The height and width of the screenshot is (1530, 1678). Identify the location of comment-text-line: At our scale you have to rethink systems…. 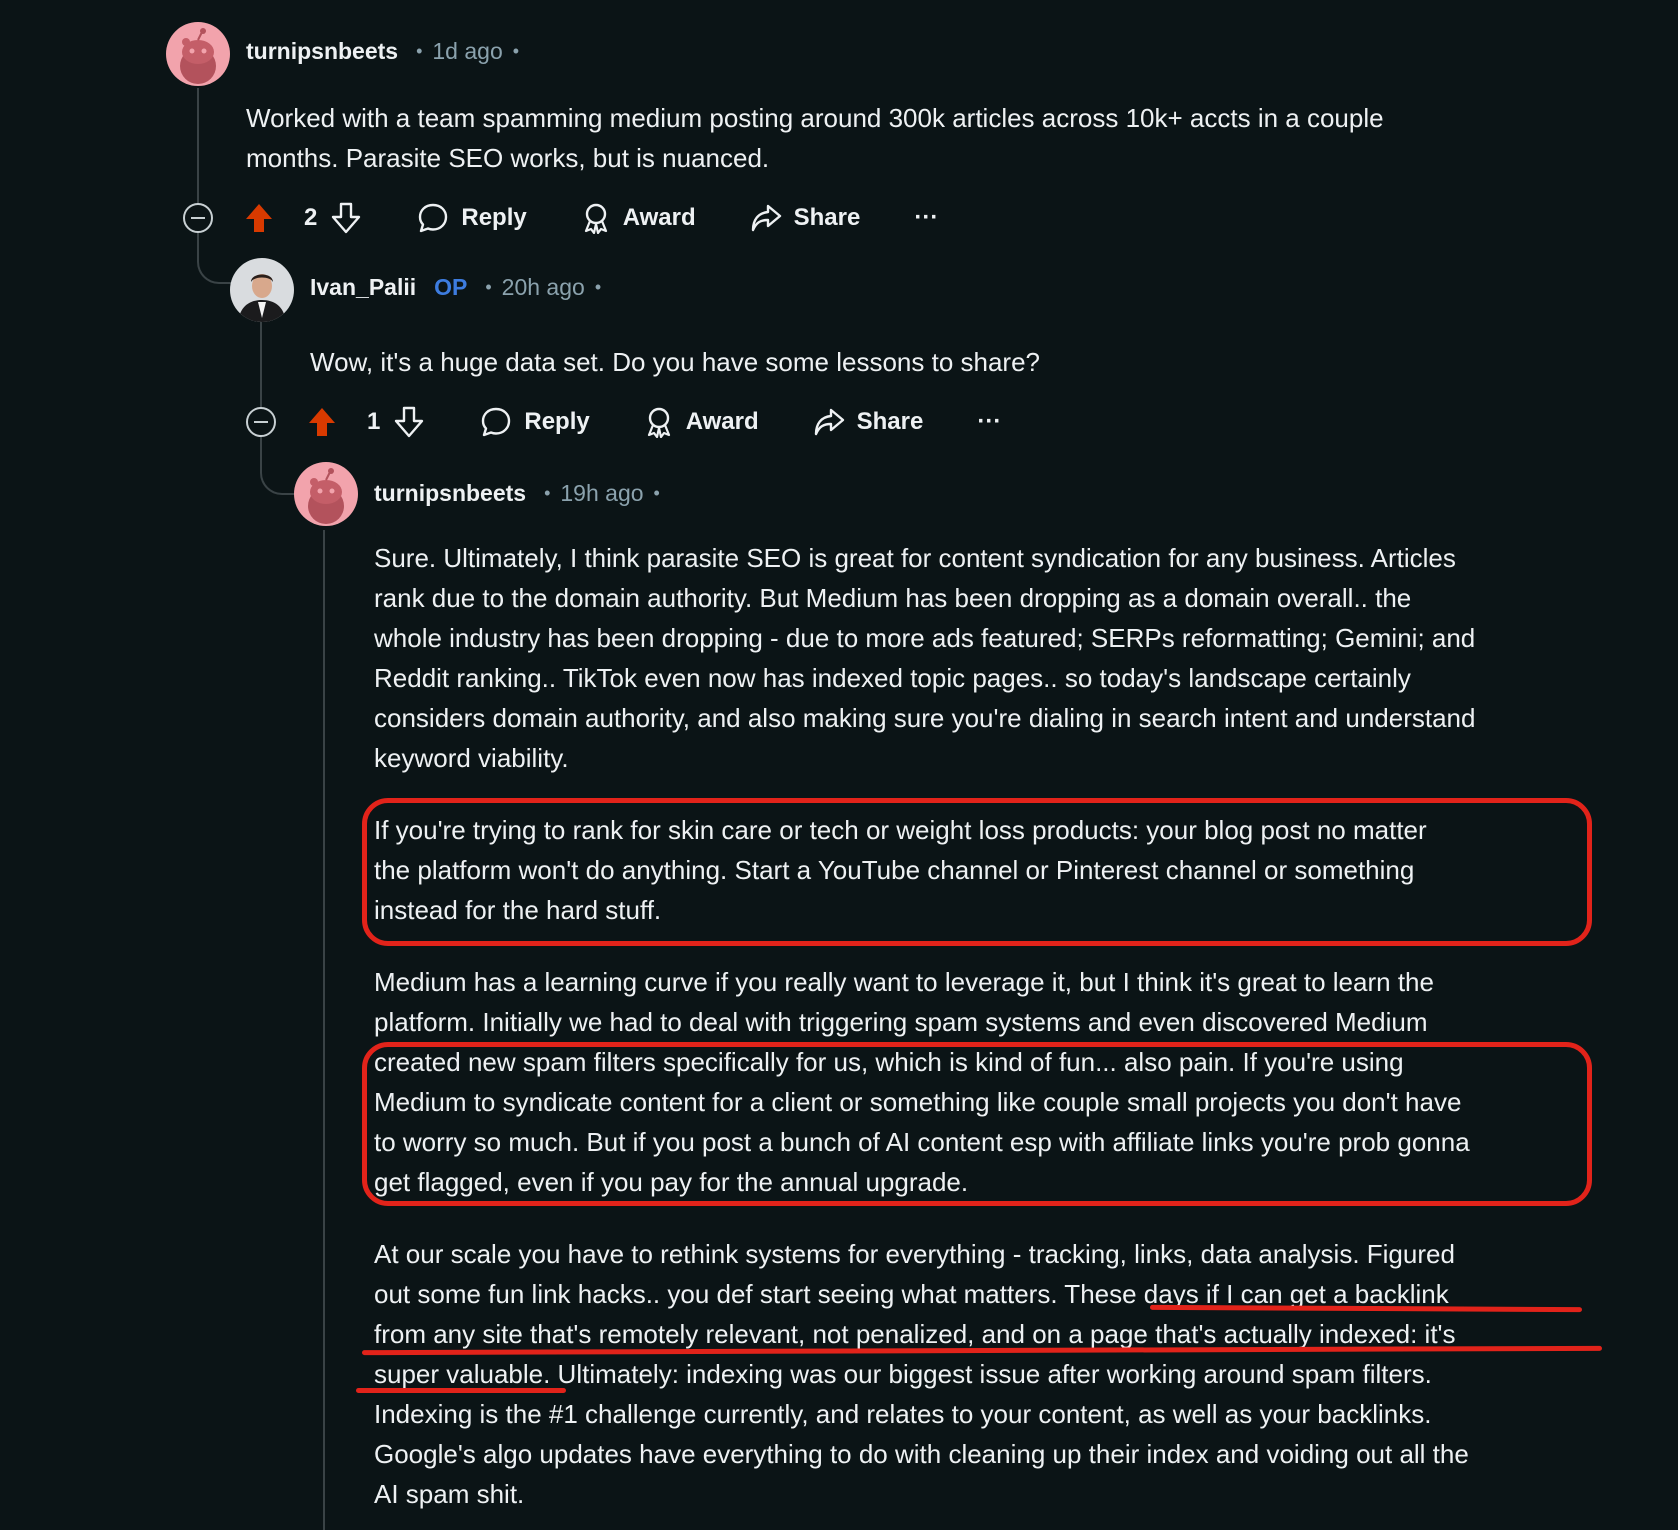
(914, 1254).